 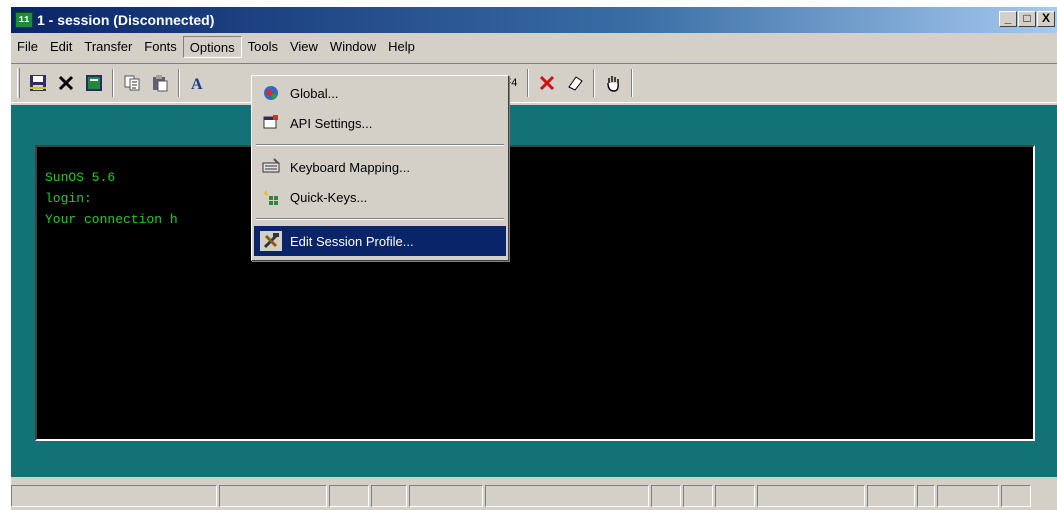 What do you see at coordinates (547, 83) in the screenshot?
I see `red-x-icon` at bounding box center [547, 83].